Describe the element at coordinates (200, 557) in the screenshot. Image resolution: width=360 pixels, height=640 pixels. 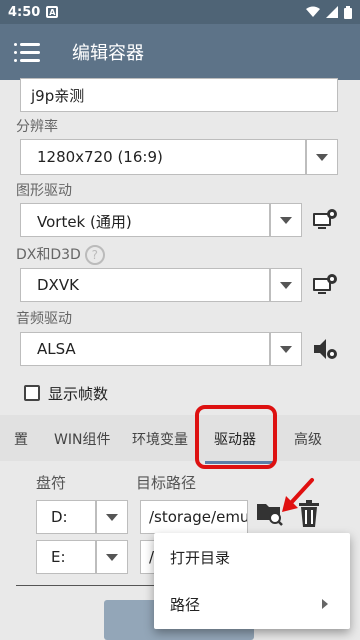
I see `menu-item-open-directory: 打开目录` at that location.